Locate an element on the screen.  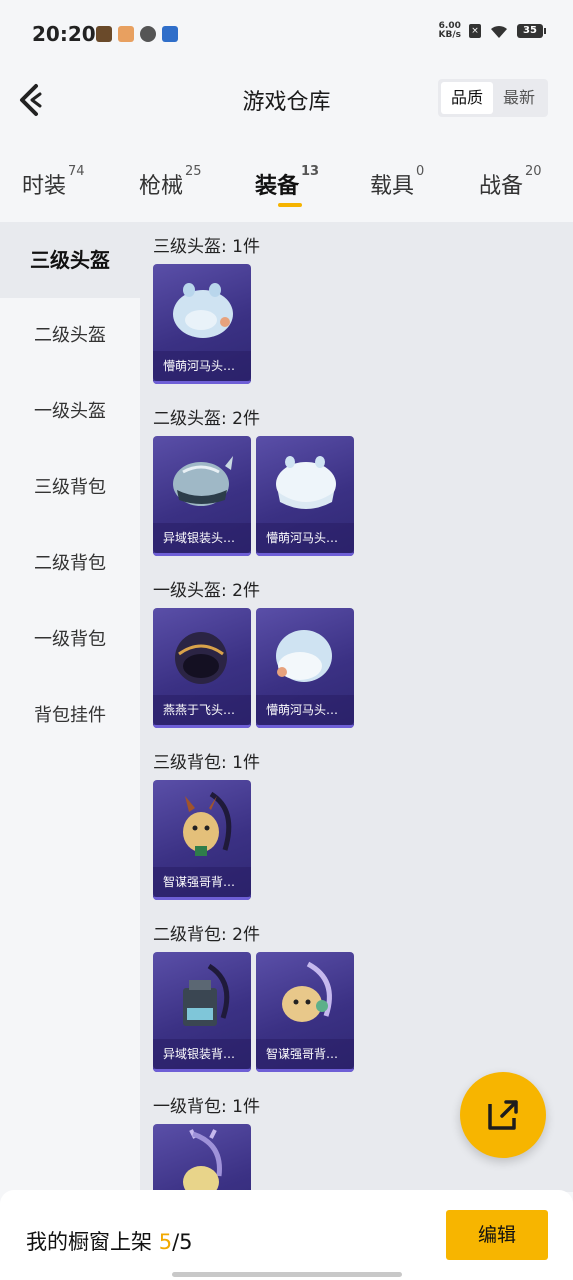
silver-helmet-icon is located at coordinates (203, 481).